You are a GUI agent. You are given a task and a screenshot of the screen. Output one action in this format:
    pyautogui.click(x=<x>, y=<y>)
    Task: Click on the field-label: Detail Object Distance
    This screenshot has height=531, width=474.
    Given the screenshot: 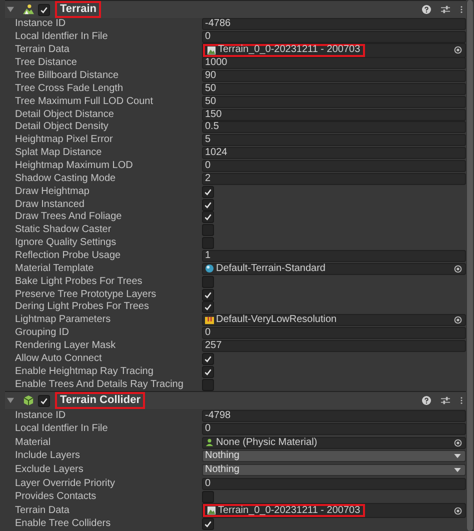 What is the action you would take?
    pyautogui.click(x=64, y=114)
    